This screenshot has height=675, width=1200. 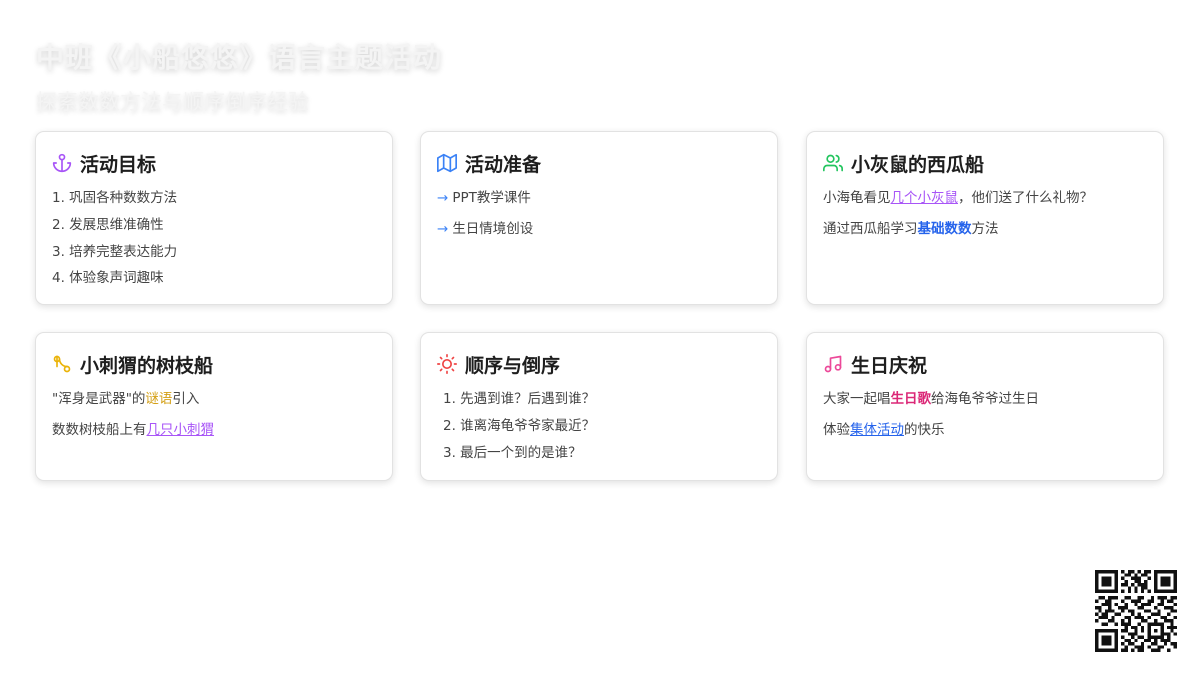 I want to click on question-list: 1. 先遇到谁？后遇到谁？ 2. 谁离海龟爷爷家最近？ 3. 最后一个到的是谁？, so click(x=599, y=426).